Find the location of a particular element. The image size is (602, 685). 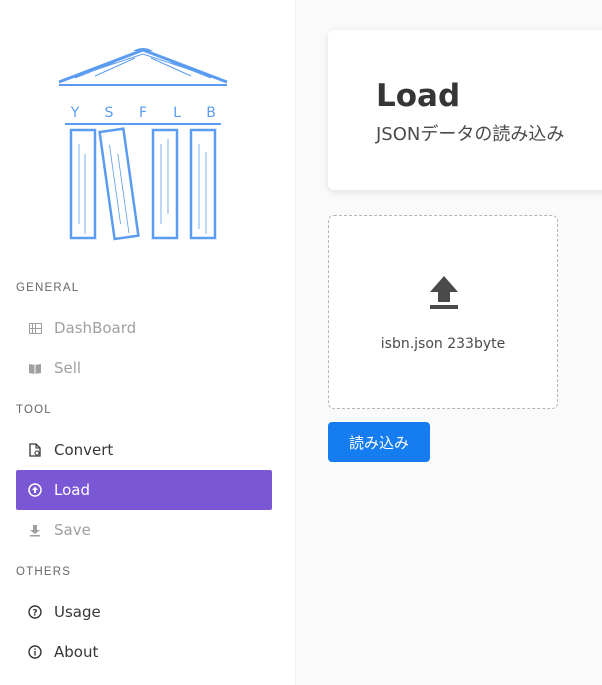

ysflb-logo: Y S F L B is located at coordinates (143, 144).